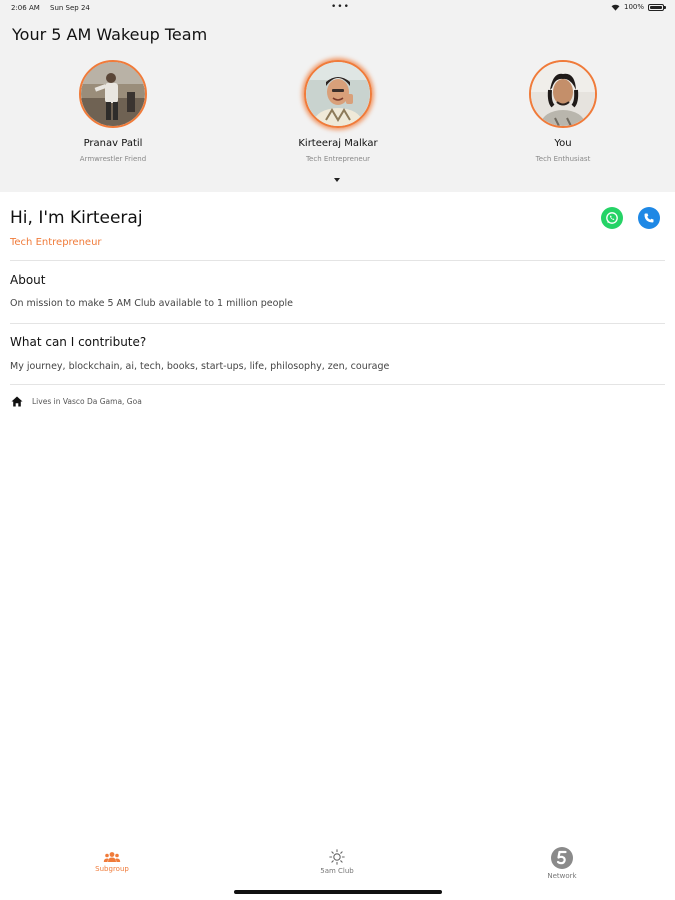  What do you see at coordinates (337, 180) in the screenshot?
I see `expand-caret-icon` at bounding box center [337, 180].